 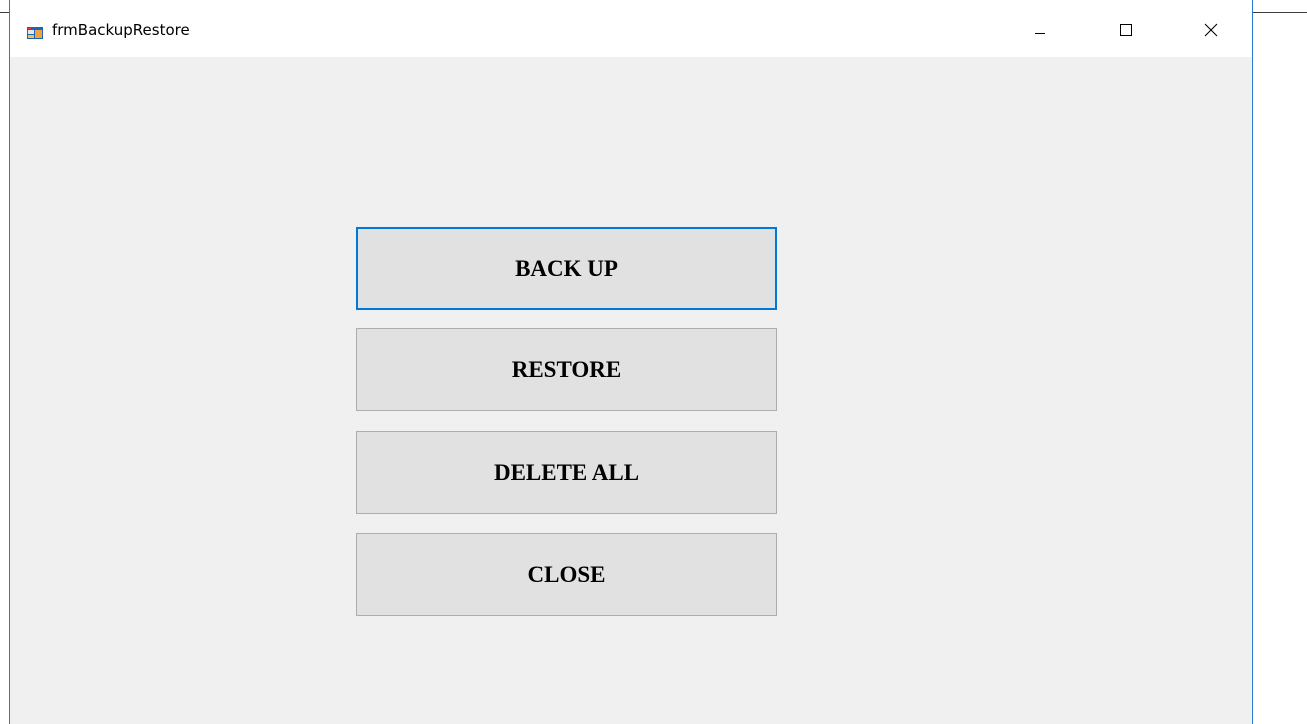 I want to click on backup-button: BACK UP, so click(x=566, y=268).